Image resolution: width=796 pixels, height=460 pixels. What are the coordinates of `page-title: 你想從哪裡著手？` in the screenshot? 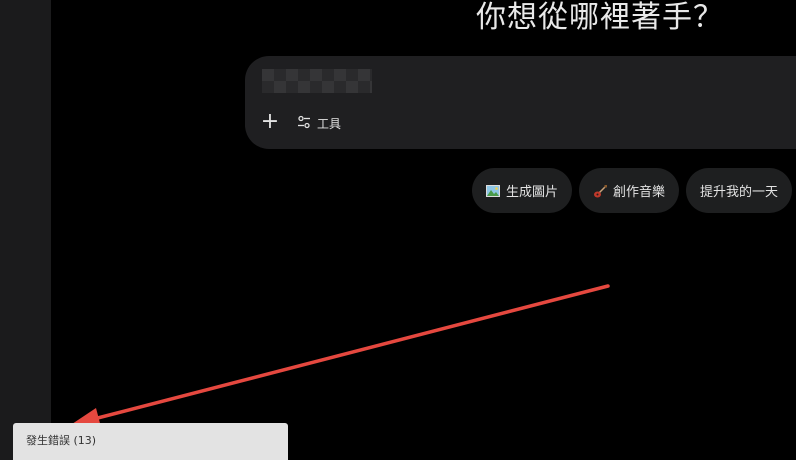 It's located at (600, 17).